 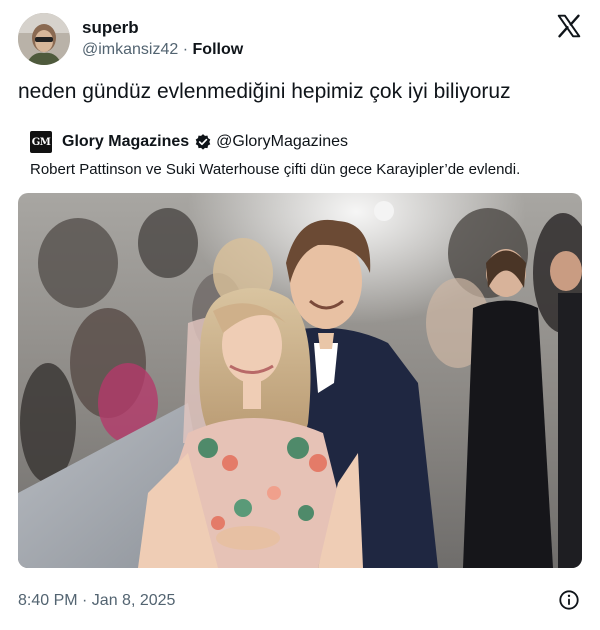 I want to click on quote-avatar-logo: GM, so click(x=41, y=142).